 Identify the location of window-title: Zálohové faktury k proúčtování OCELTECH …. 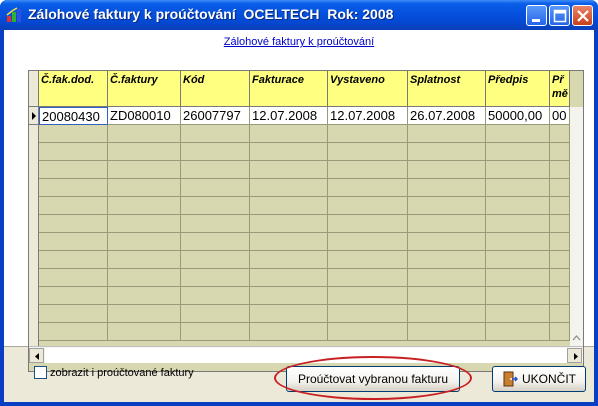
(210, 14).